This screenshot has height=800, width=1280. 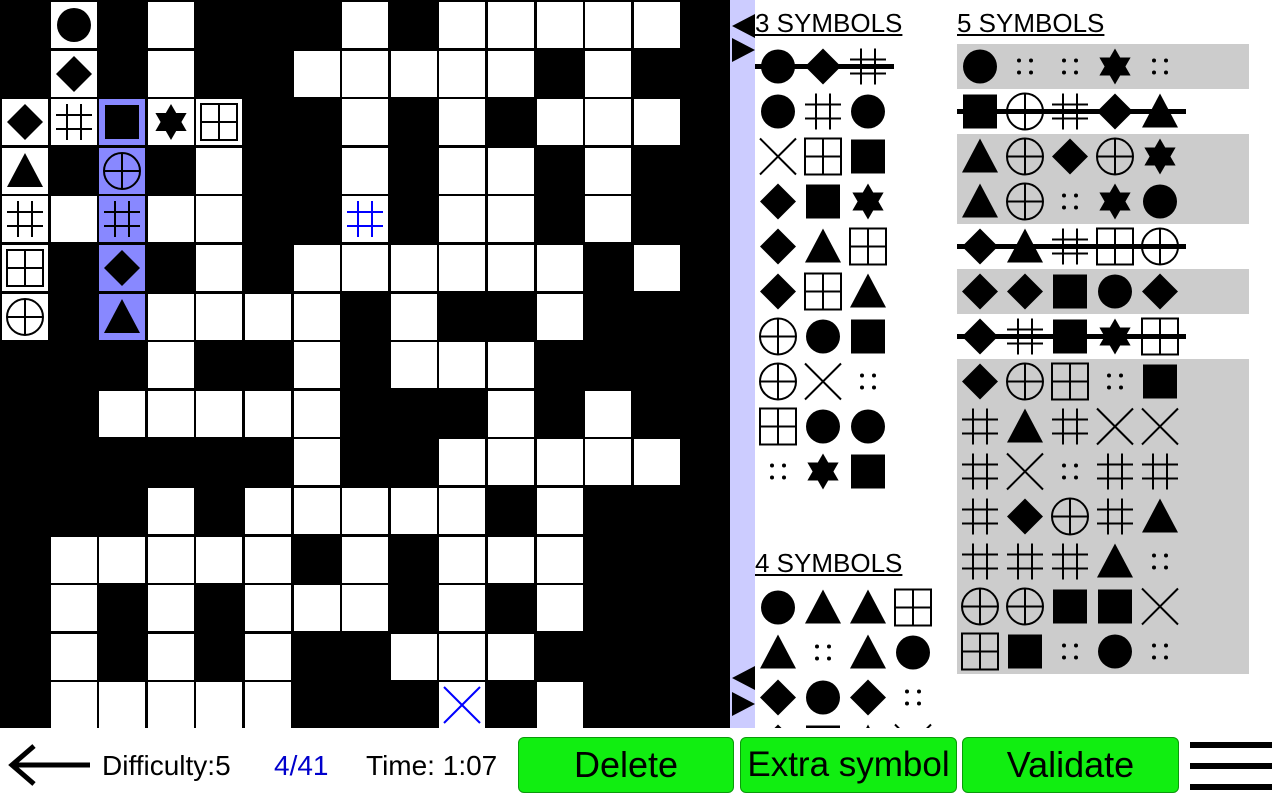 I want to click on extra-symbol-button: Extra symbol, so click(x=848, y=765).